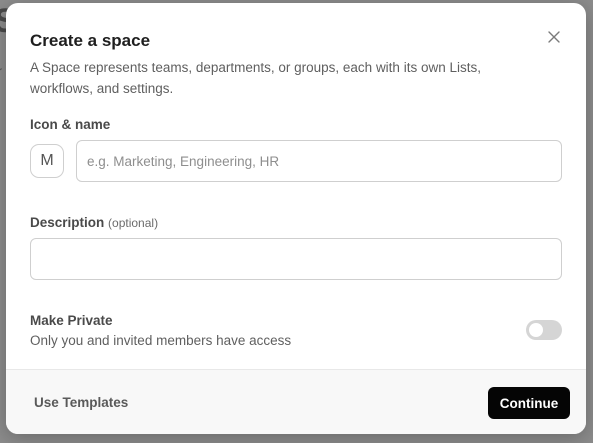 The height and width of the screenshot is (443, 593). I want to click on use-templates-button: Use Templates, so click(81, 402).